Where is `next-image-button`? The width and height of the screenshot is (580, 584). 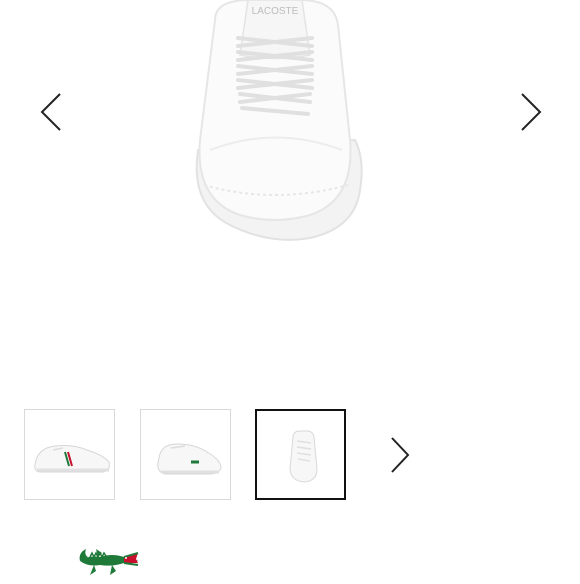
next-image-button is located at coordinates (531, 112).